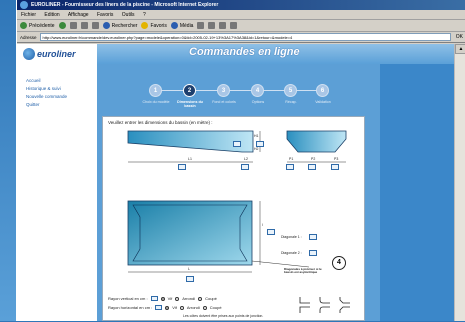 This screenshot has width=465, height=322. Describe the element at coordinates (189, 298) in the screenshot. I see `rayon-vertical-arrondi-label: Arrondi` at that location.